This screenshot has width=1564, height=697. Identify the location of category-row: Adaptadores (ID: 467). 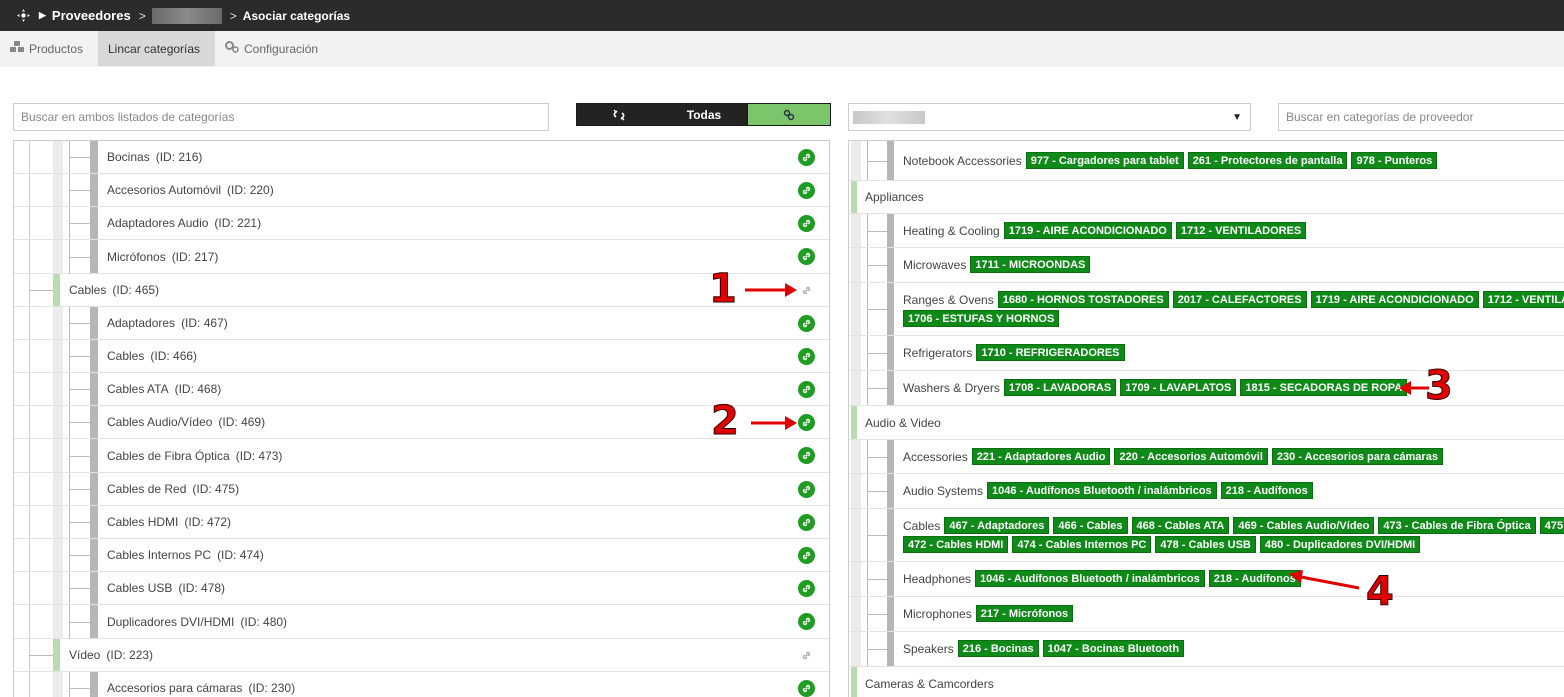
(421, 323).